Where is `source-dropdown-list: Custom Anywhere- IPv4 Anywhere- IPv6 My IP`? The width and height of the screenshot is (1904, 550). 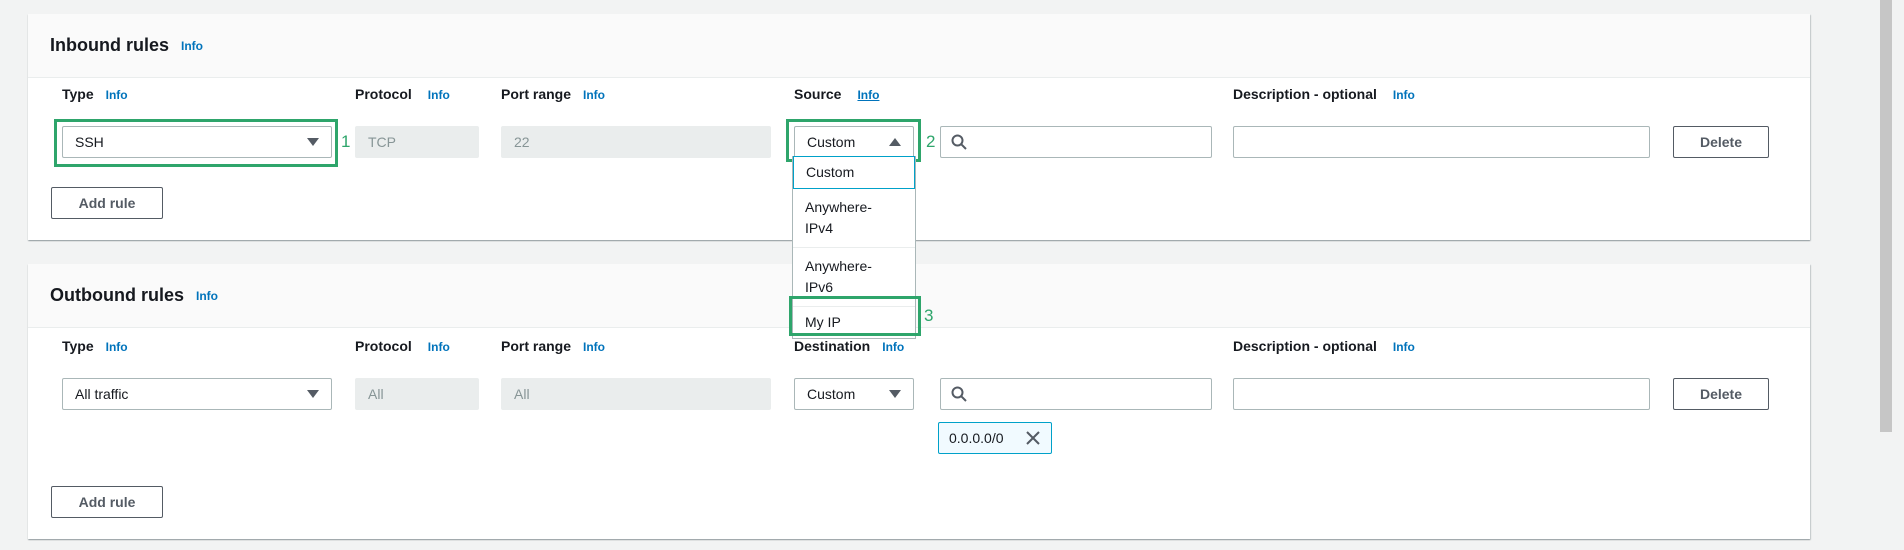 source-dropdown-list: Custom Anywhere- IPv4 Anywhere- IPv6 My IP is located at coordinates (854, 247).